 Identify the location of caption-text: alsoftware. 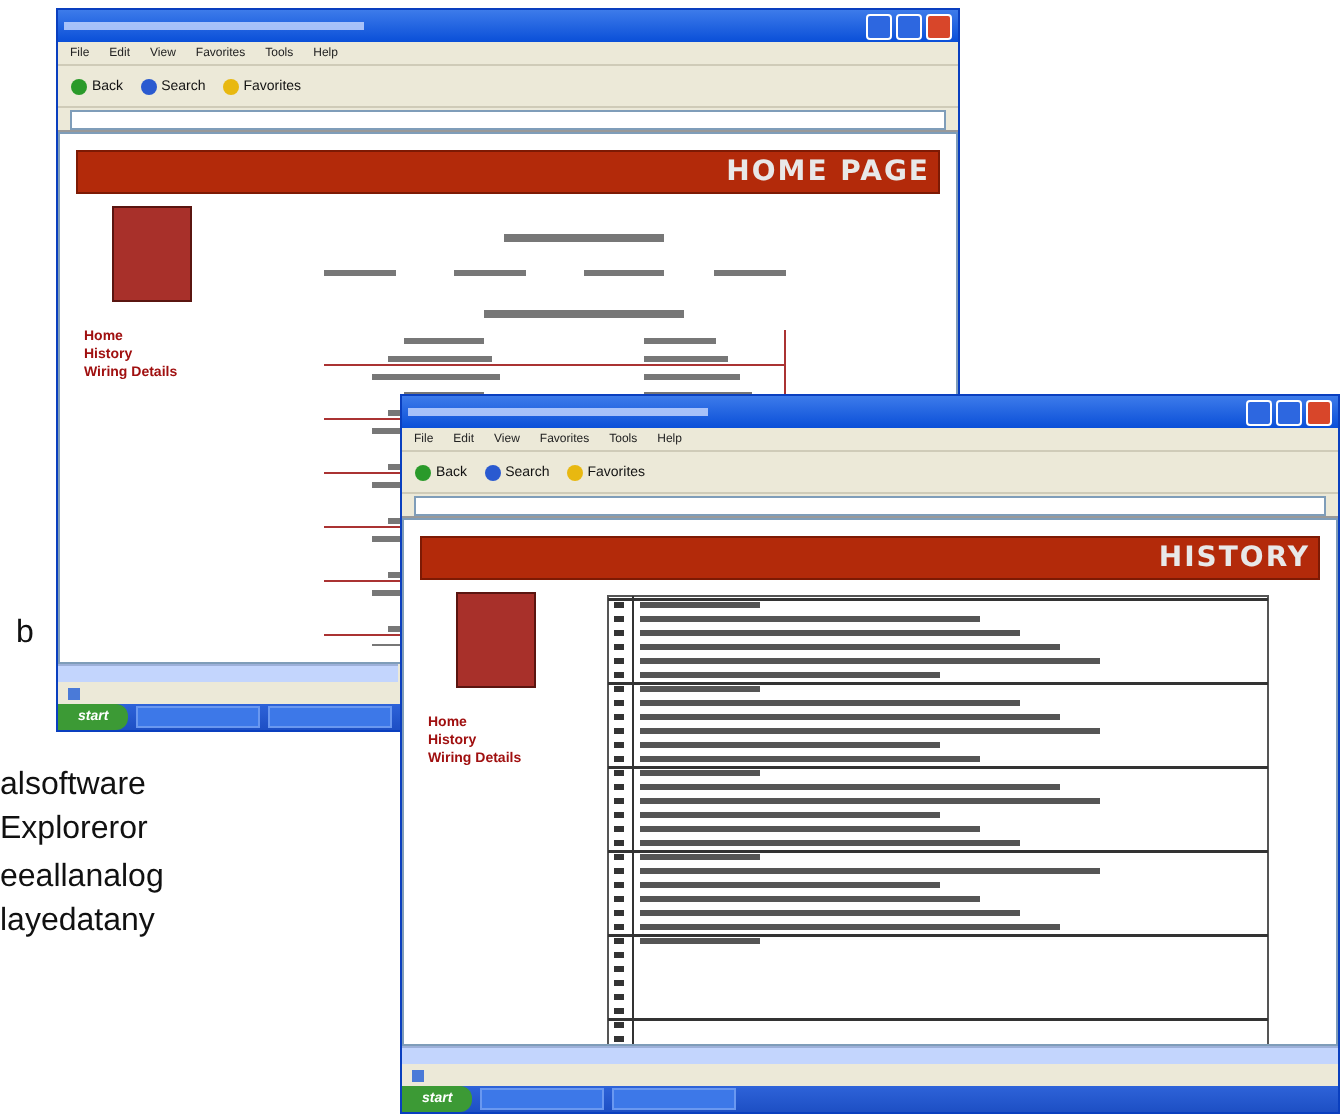
(73, 786).